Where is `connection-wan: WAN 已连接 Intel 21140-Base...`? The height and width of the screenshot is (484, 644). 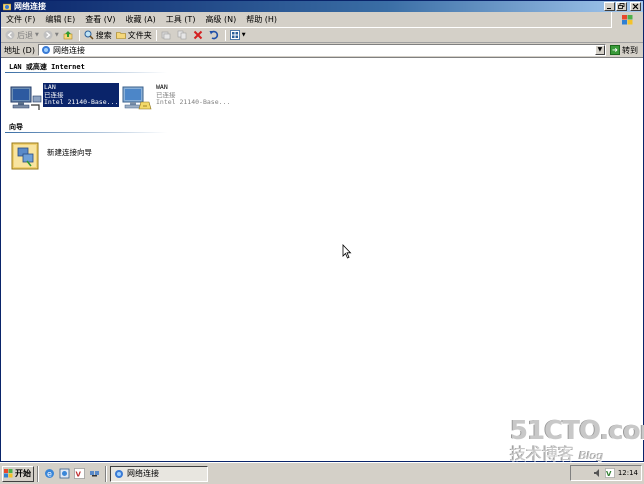
connection-wan: WAN 已连接 Intel 21140-Base... is located at coordinates (176, 97).